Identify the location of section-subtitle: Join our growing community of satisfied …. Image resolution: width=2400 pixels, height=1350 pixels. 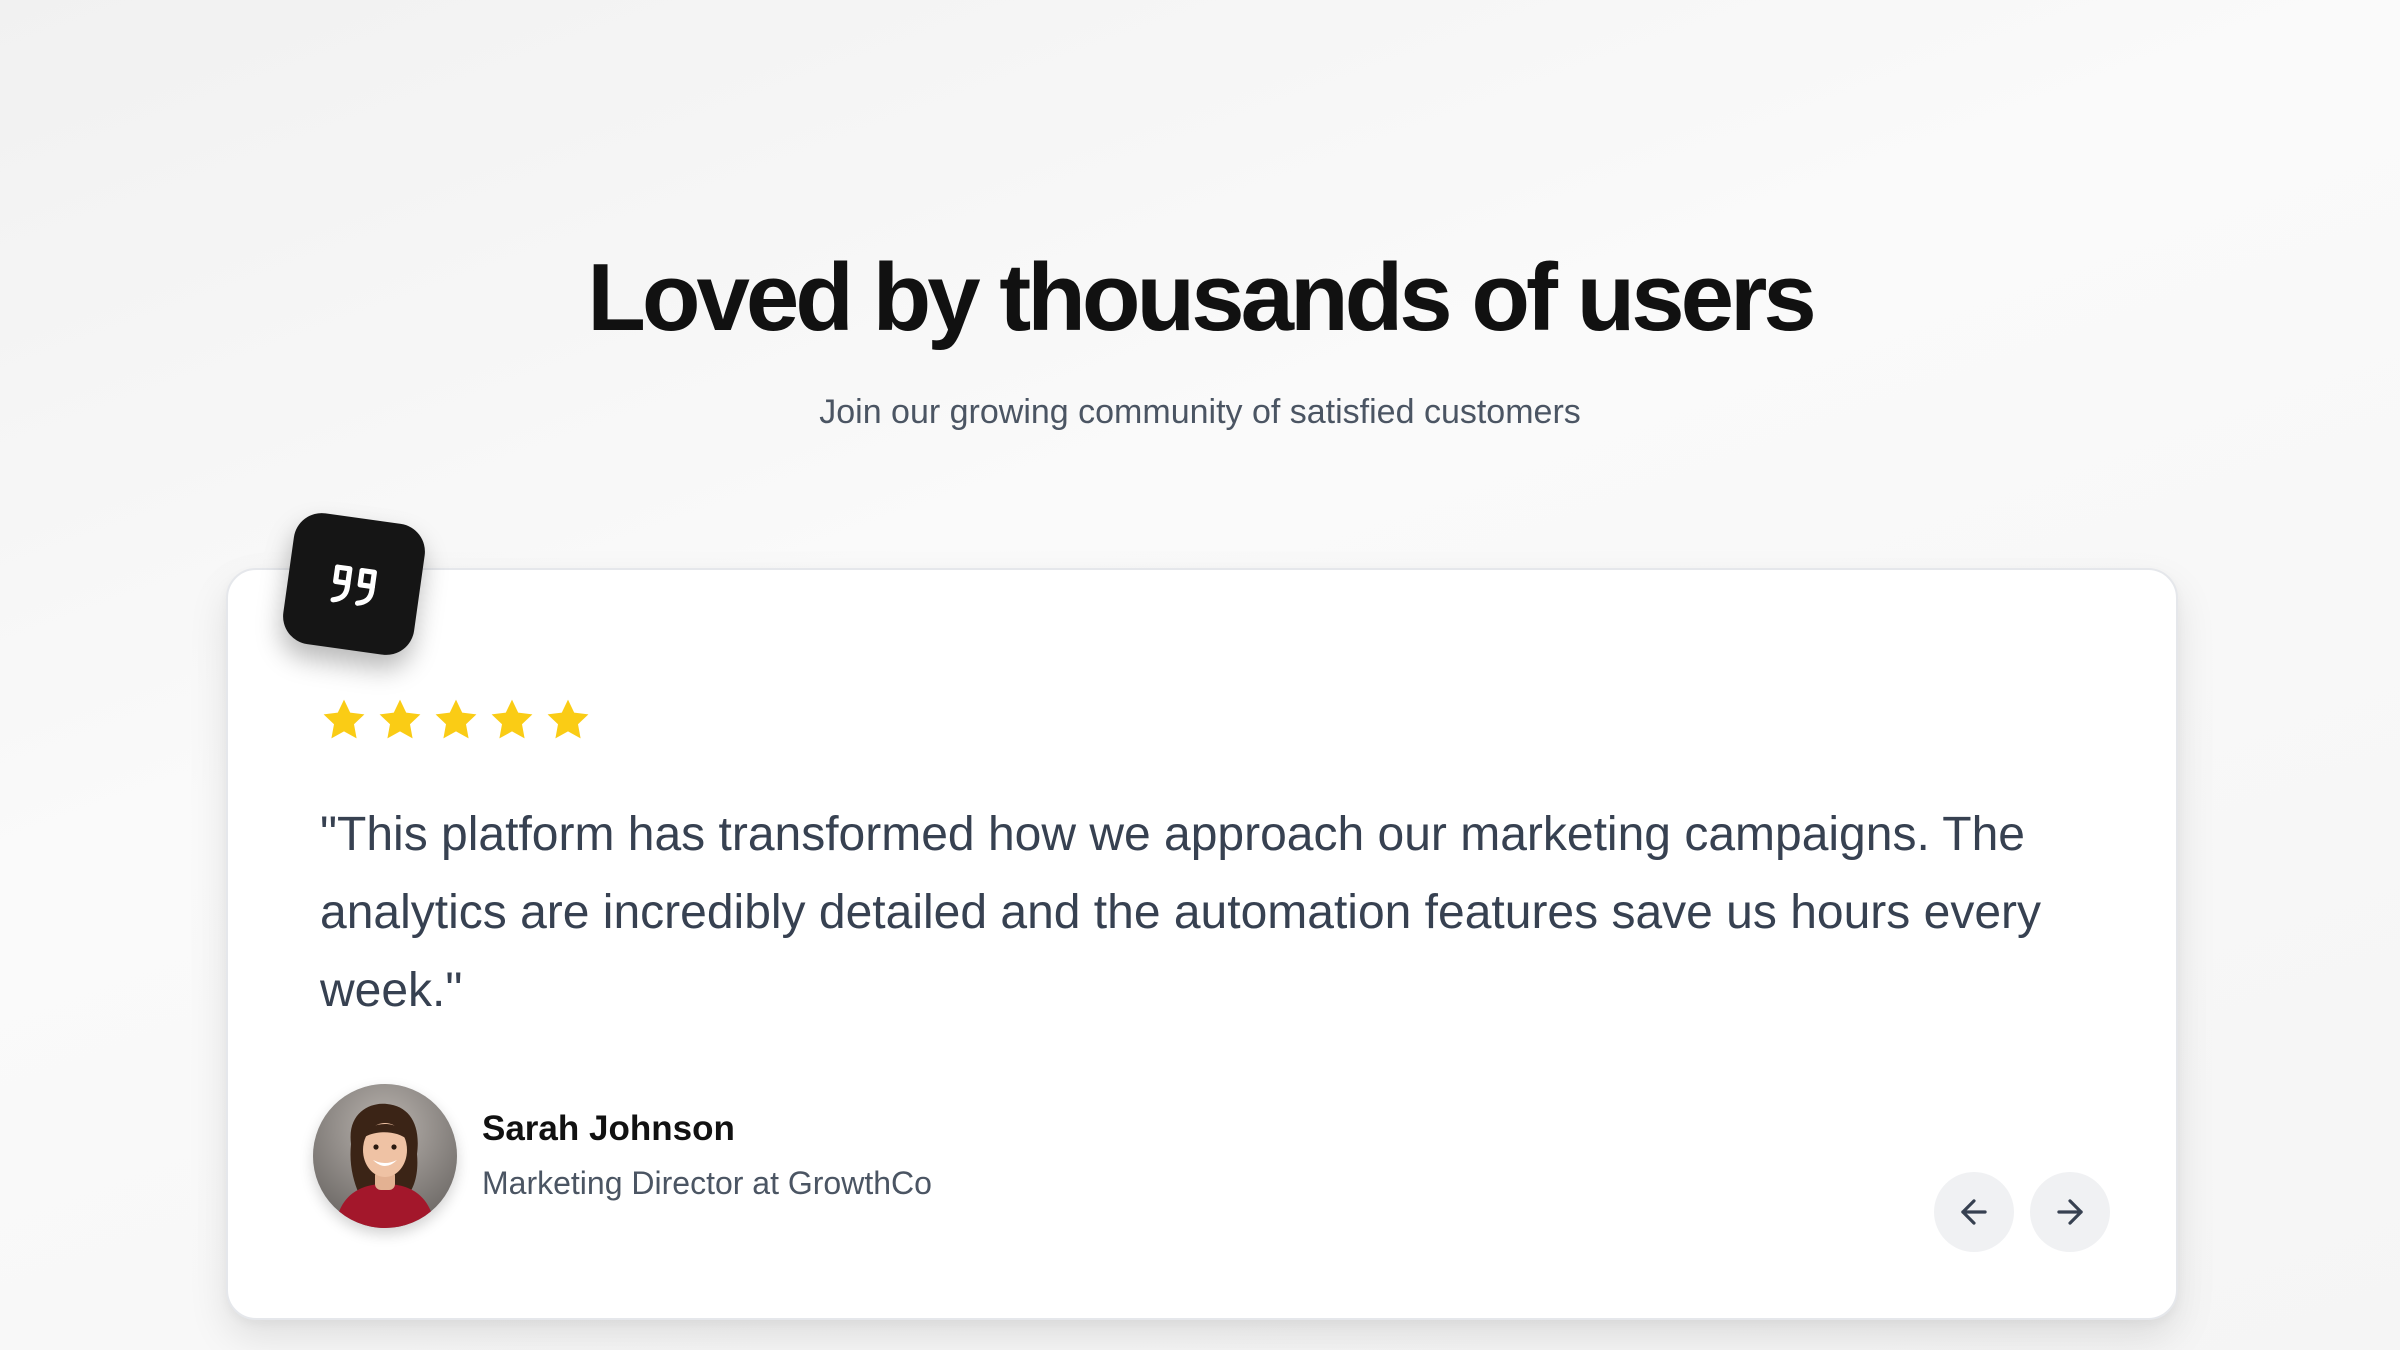
(1200, 412).